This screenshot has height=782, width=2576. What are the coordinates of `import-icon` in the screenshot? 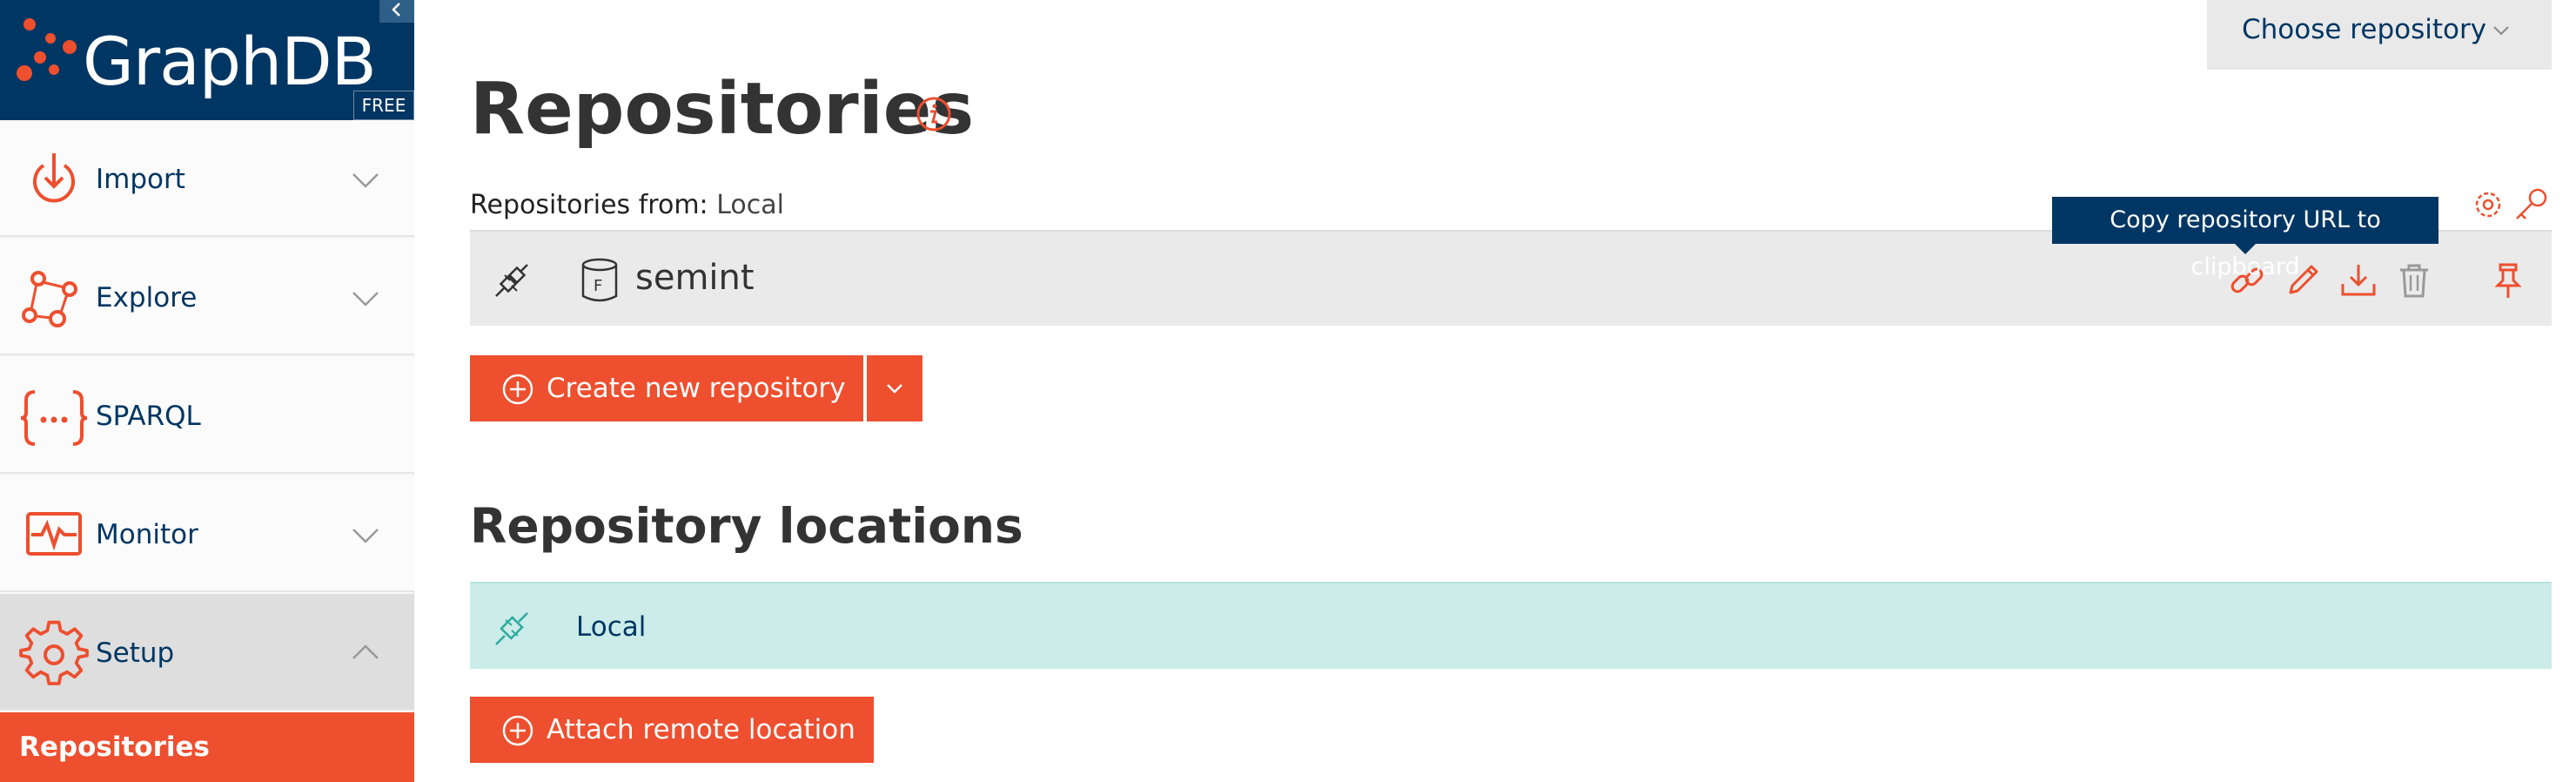 It's located at (54, 178).